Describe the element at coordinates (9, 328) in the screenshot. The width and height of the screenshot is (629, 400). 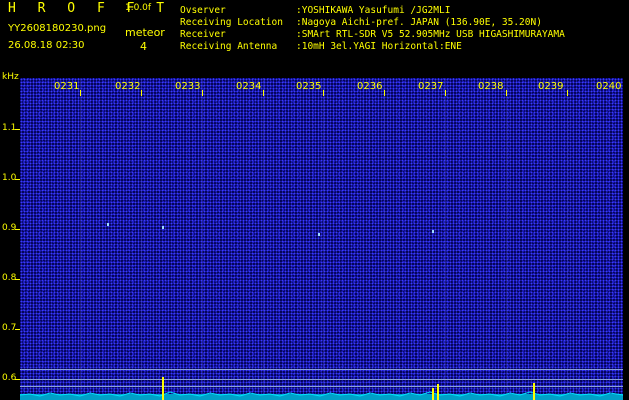
I see `y-tick-label: 0.7` at that location.